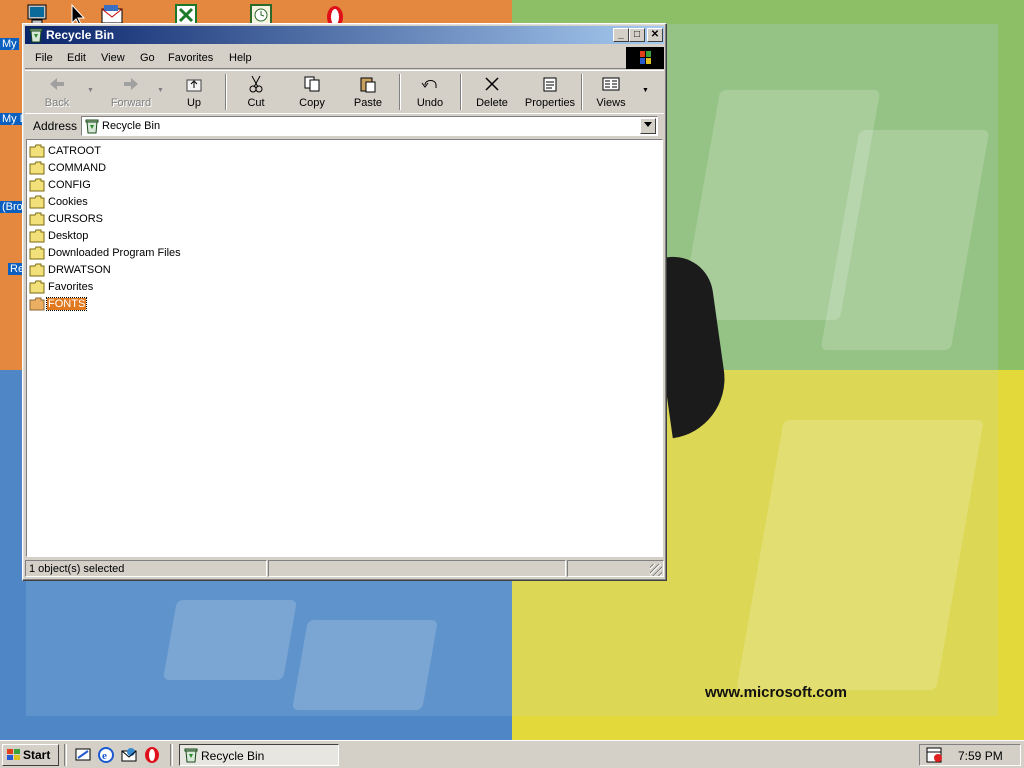 The image size is (1024, 768). Describe the element at coordinates (344, 57) in the screenshot. I see `menu-bar: File Edit View Go Favorites Help` at that location.